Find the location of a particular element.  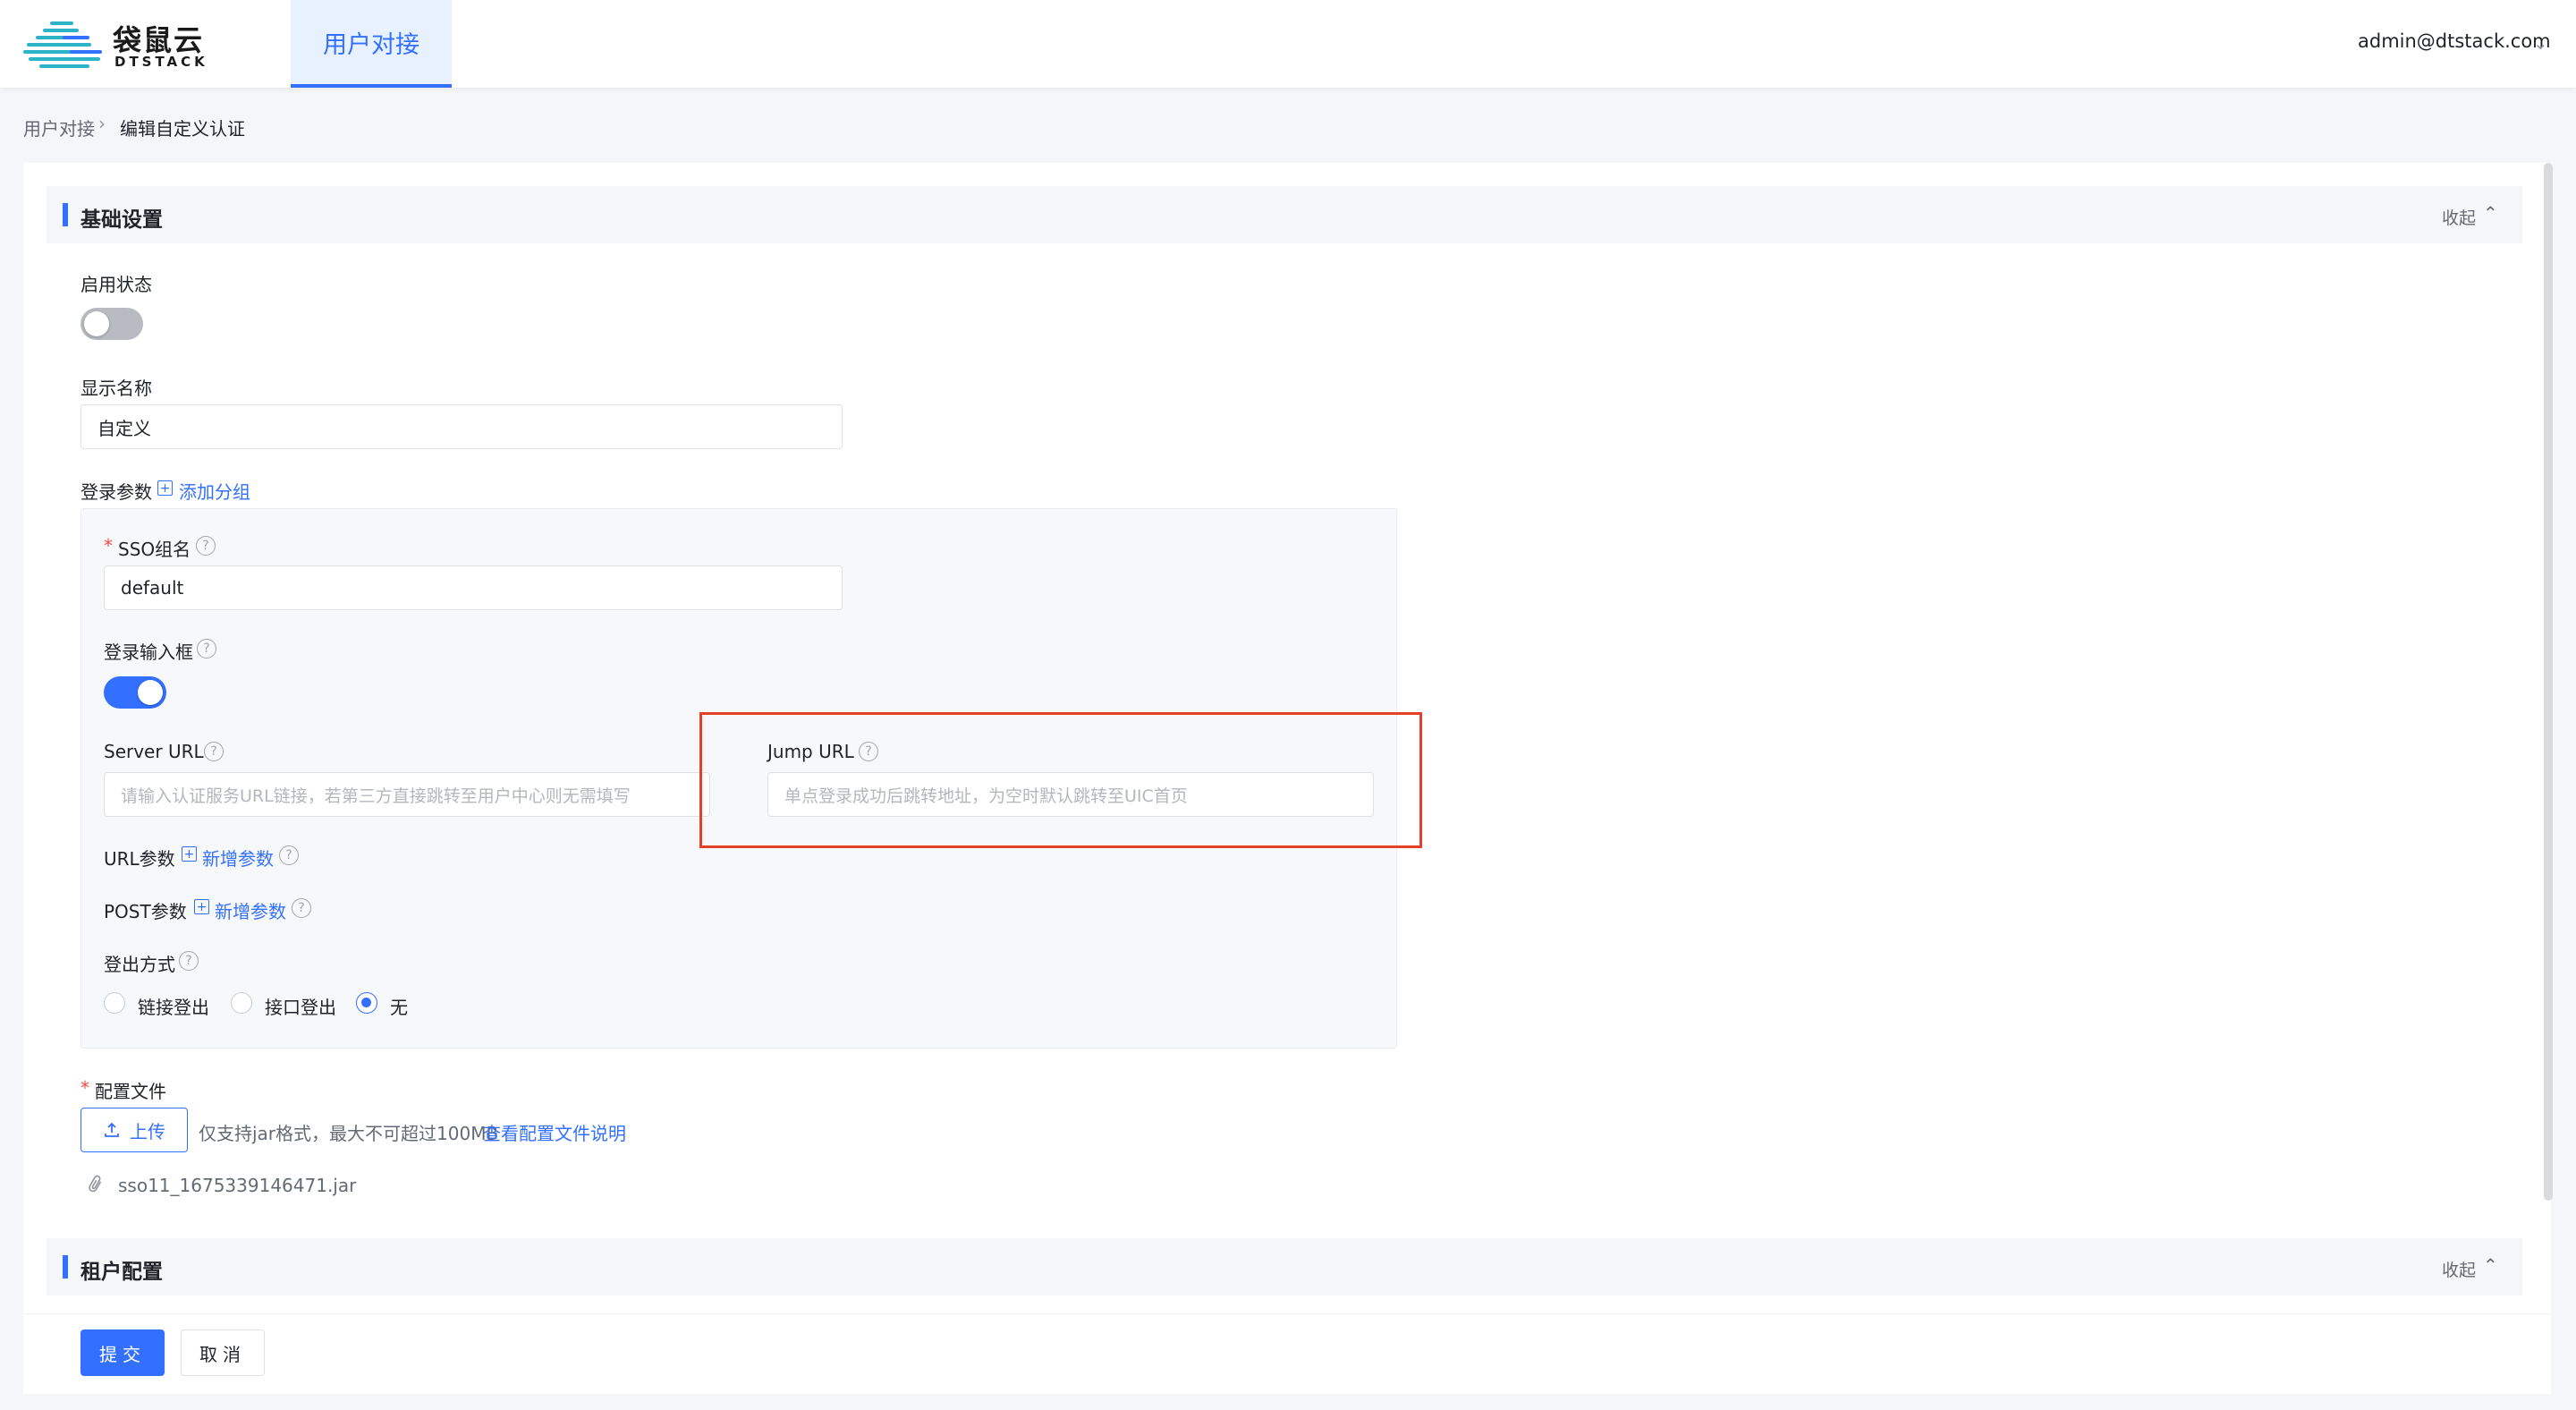

sso-group-input: default is located at coordinates (473, 588).